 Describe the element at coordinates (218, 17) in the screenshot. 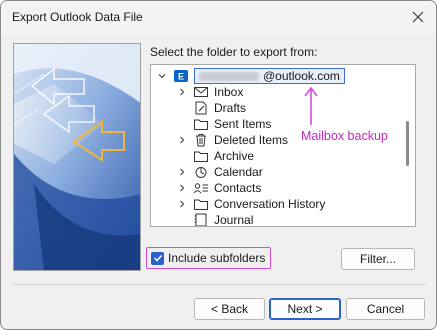

I see `title-bar: Export Outlook Data File` at that location.